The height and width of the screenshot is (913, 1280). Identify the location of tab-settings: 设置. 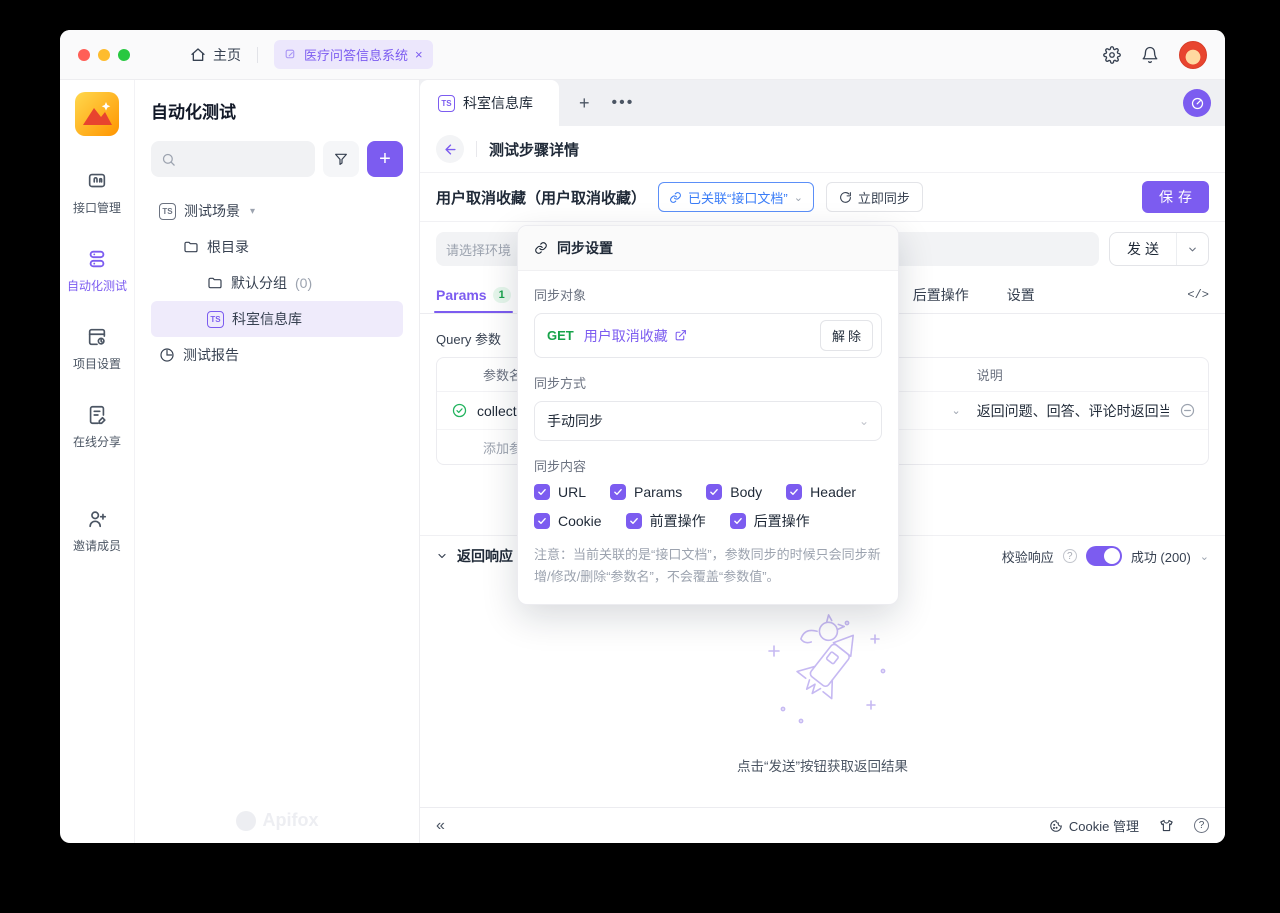
(1021, 294).